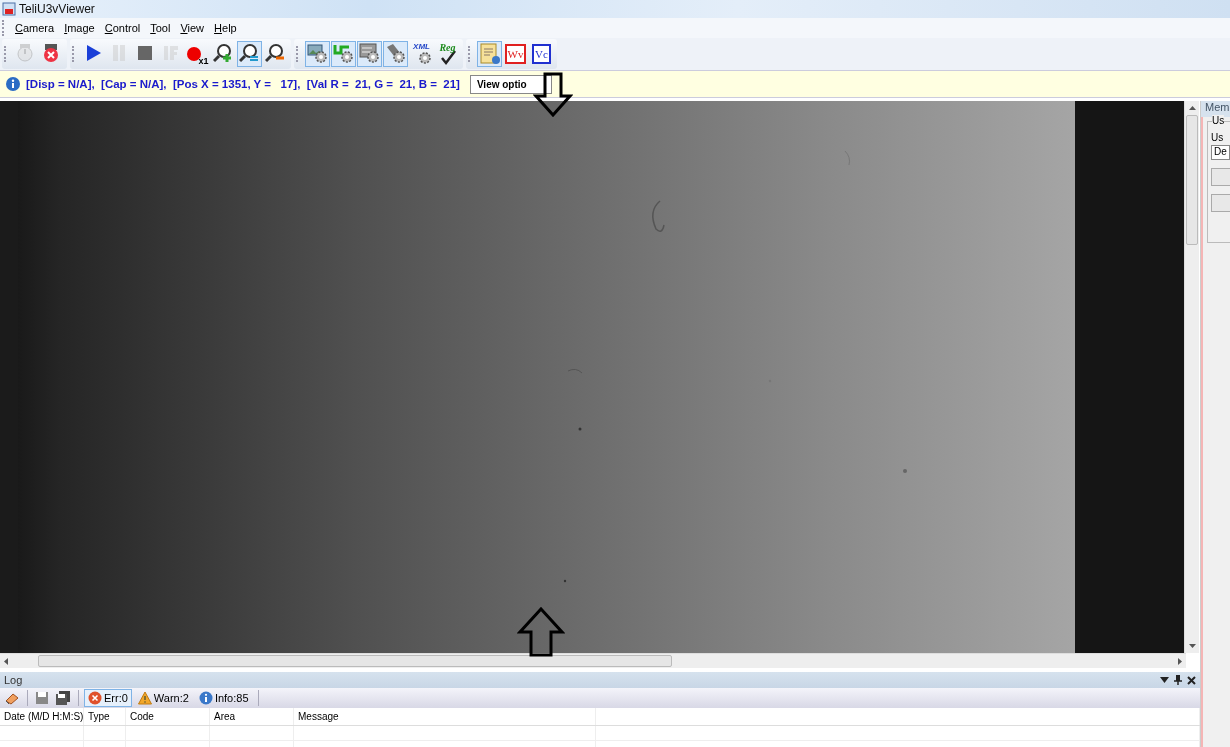 Image resolution: width=1230 pixels, height=747 pixels. What do you see at coordinates (168, 716) in the screenshot?
I see `column-header: Code` at bounding box center [168, 716].